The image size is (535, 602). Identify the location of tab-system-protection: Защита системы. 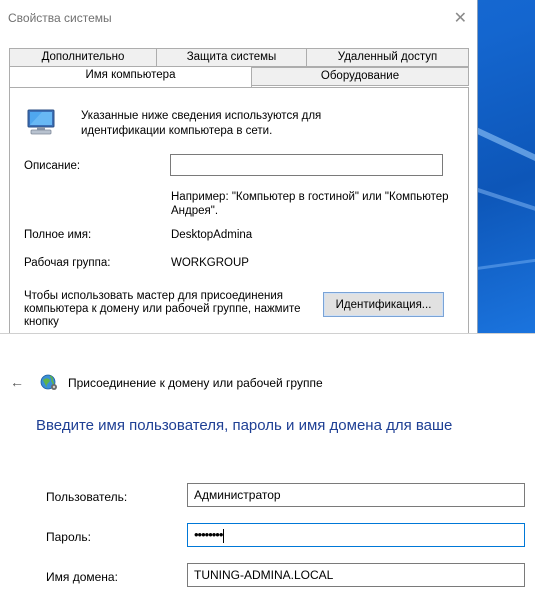
(231, 57).